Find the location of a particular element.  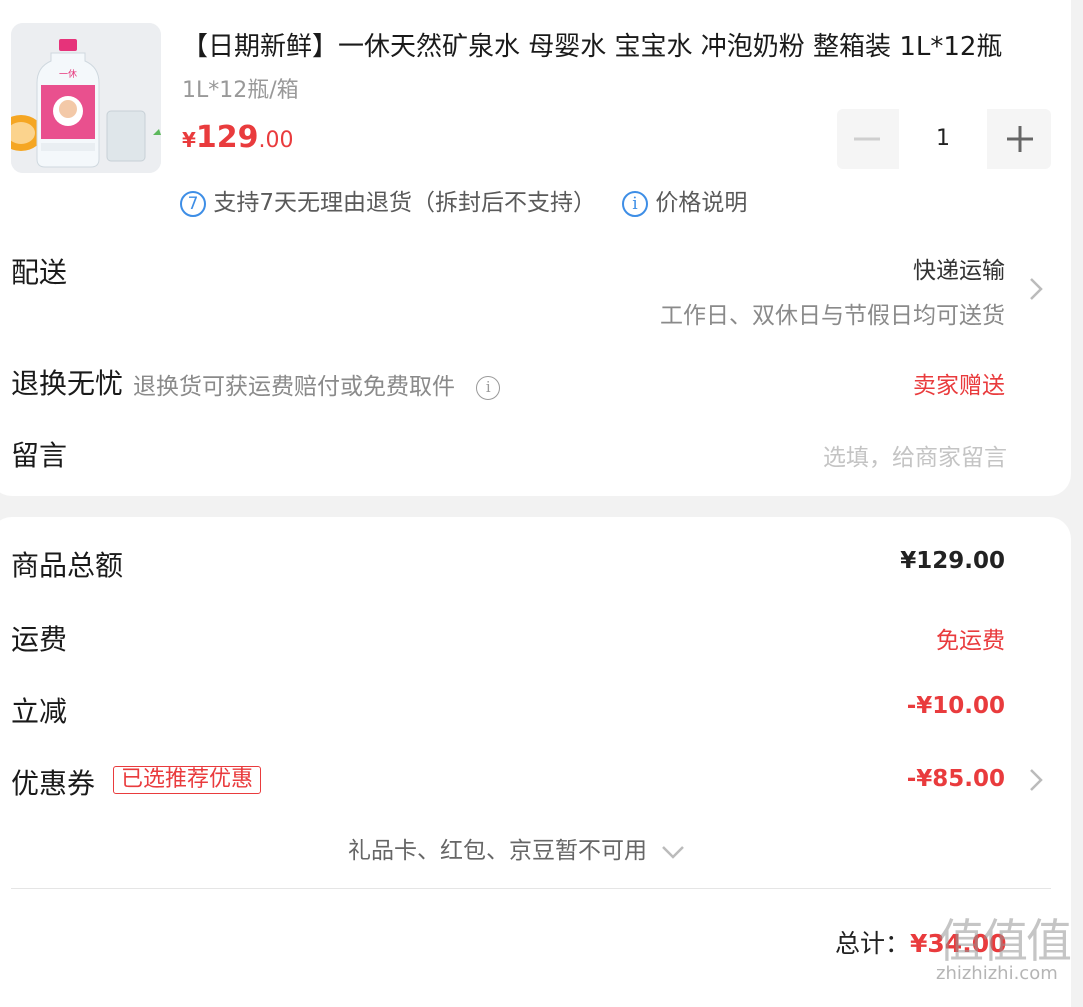

product-price: ¥129.00 is located at coordinates (238, 137).